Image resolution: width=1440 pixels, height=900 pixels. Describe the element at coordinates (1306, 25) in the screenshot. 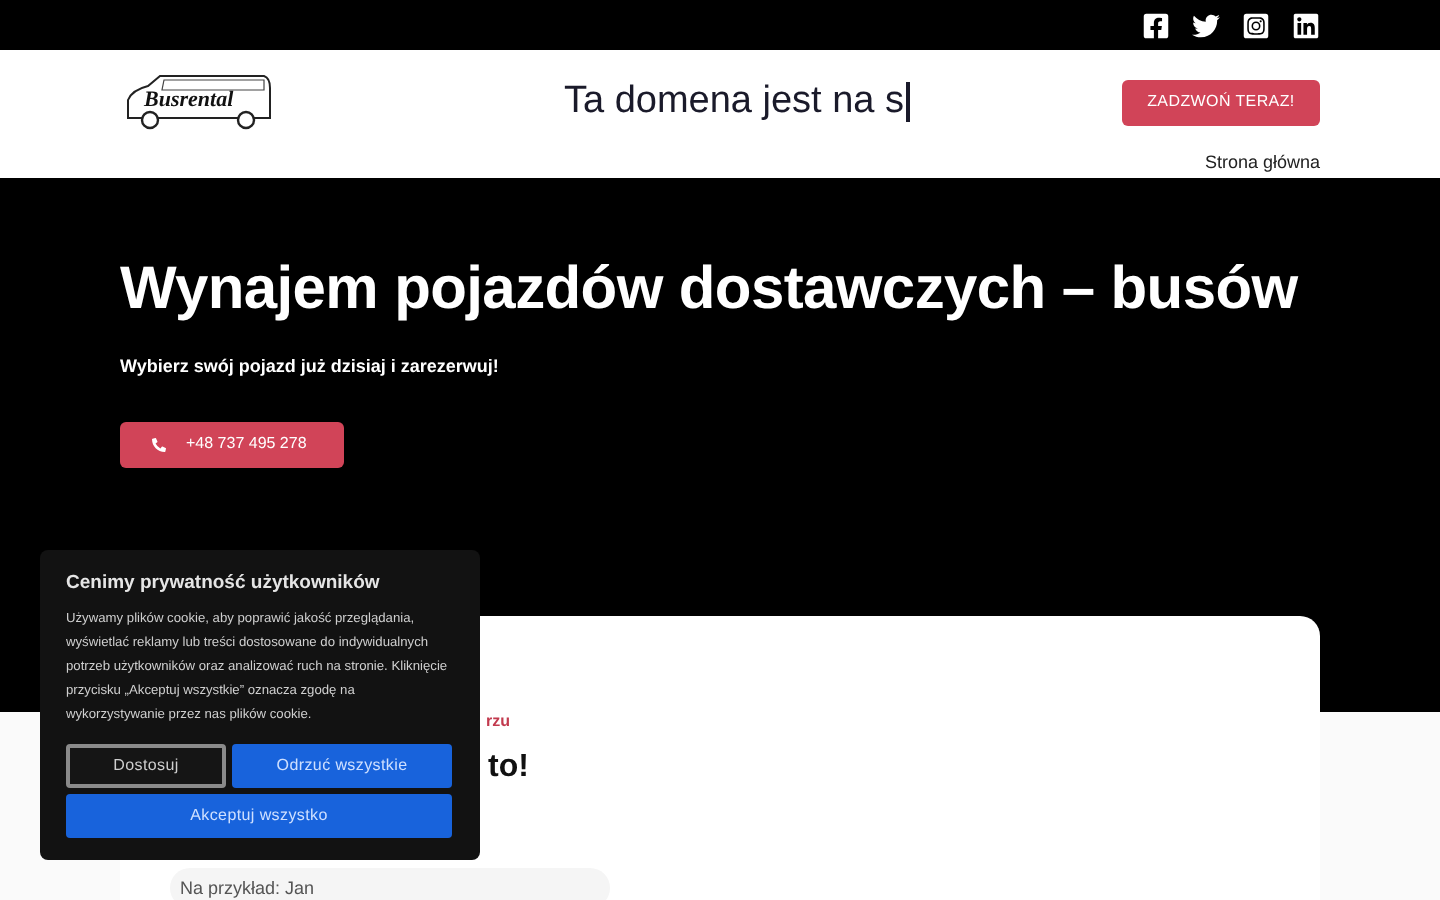

I see `linkedin-icon` at that location.